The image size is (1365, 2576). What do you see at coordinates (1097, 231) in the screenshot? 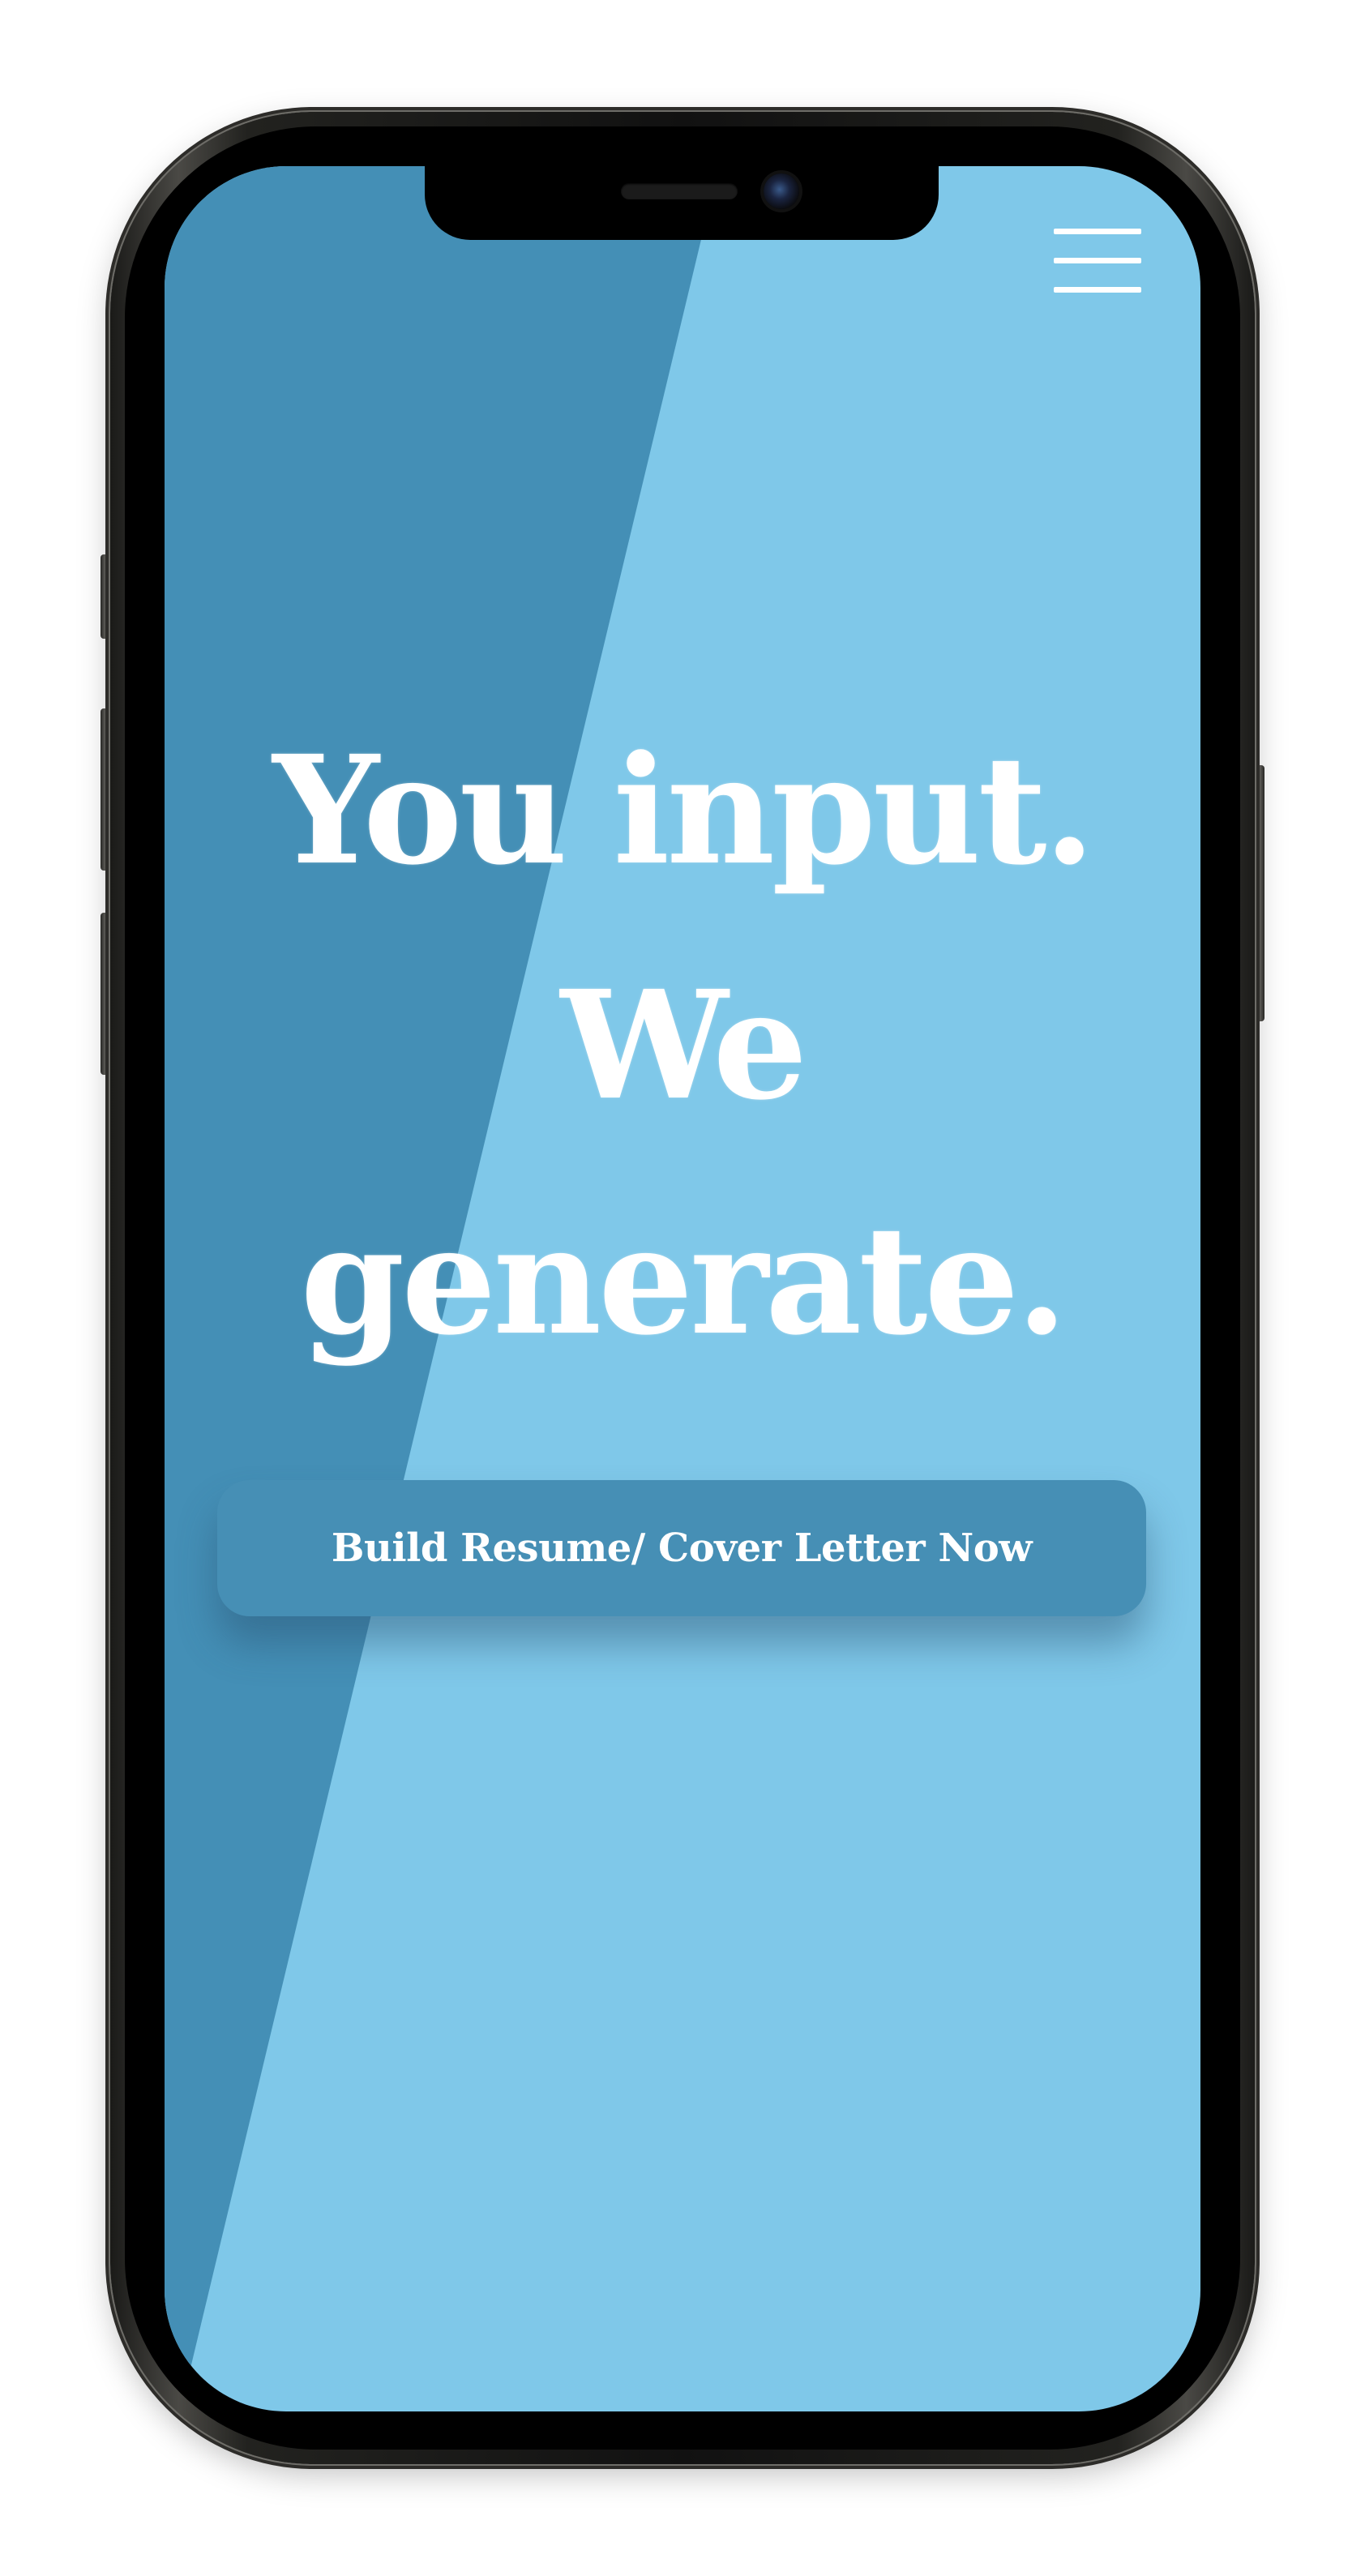
I see `menu-bar-top` at bounding box center [1097, 231].